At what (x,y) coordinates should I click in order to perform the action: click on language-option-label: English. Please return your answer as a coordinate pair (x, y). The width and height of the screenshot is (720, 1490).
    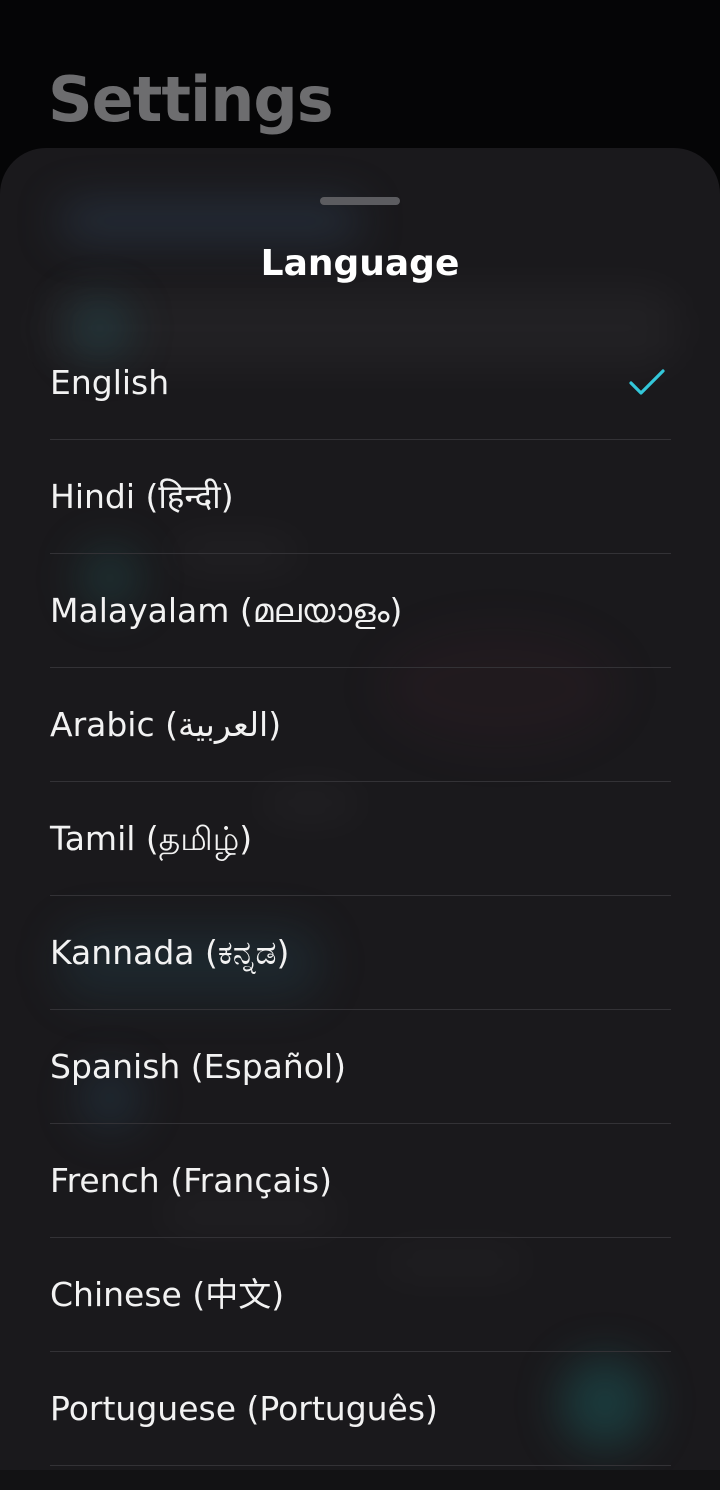
    Looking at the image, I should click on (110, 382).